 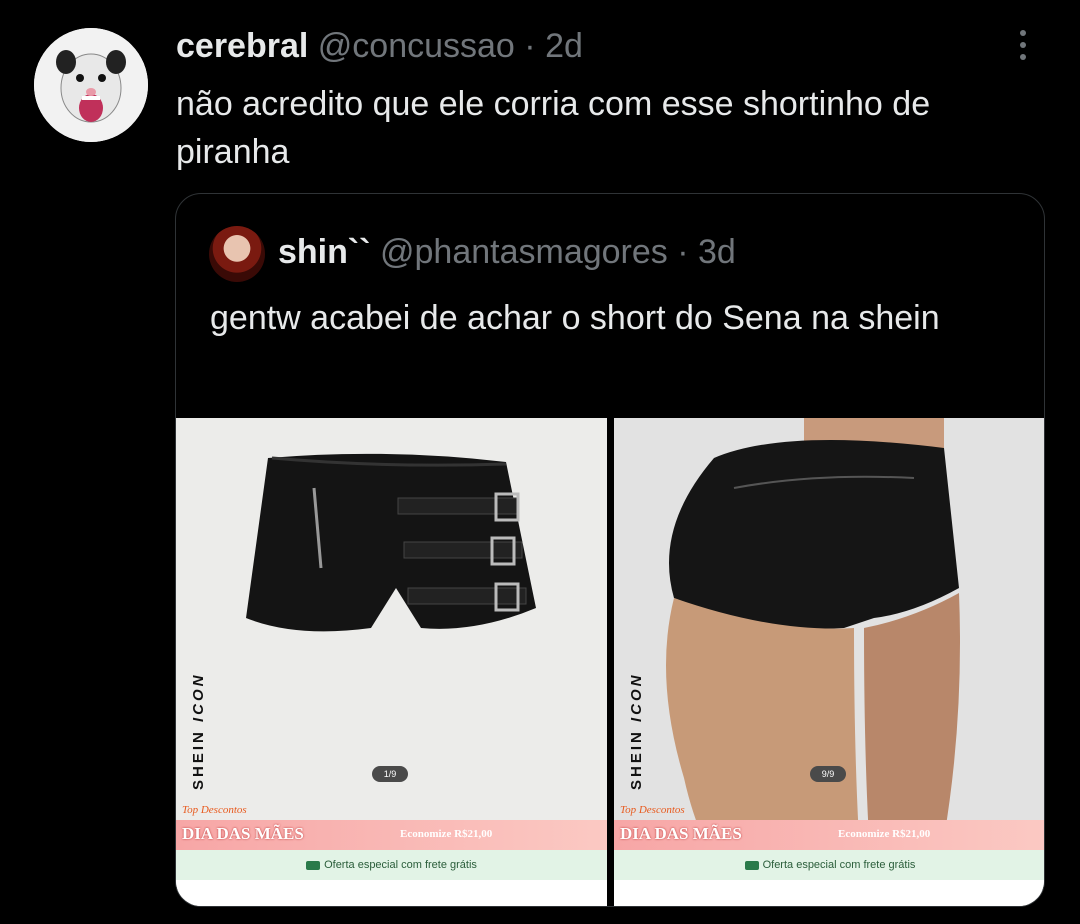 What do you see at coordinates (706, 252) in the screenshot?
I see `quote-timestamp: · 3d` at bounding box center [706, 252].